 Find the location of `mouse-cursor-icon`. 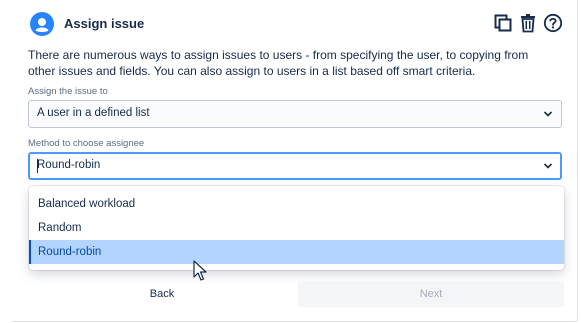

mouse-cursor-icon is located at coordinates (200, 270).